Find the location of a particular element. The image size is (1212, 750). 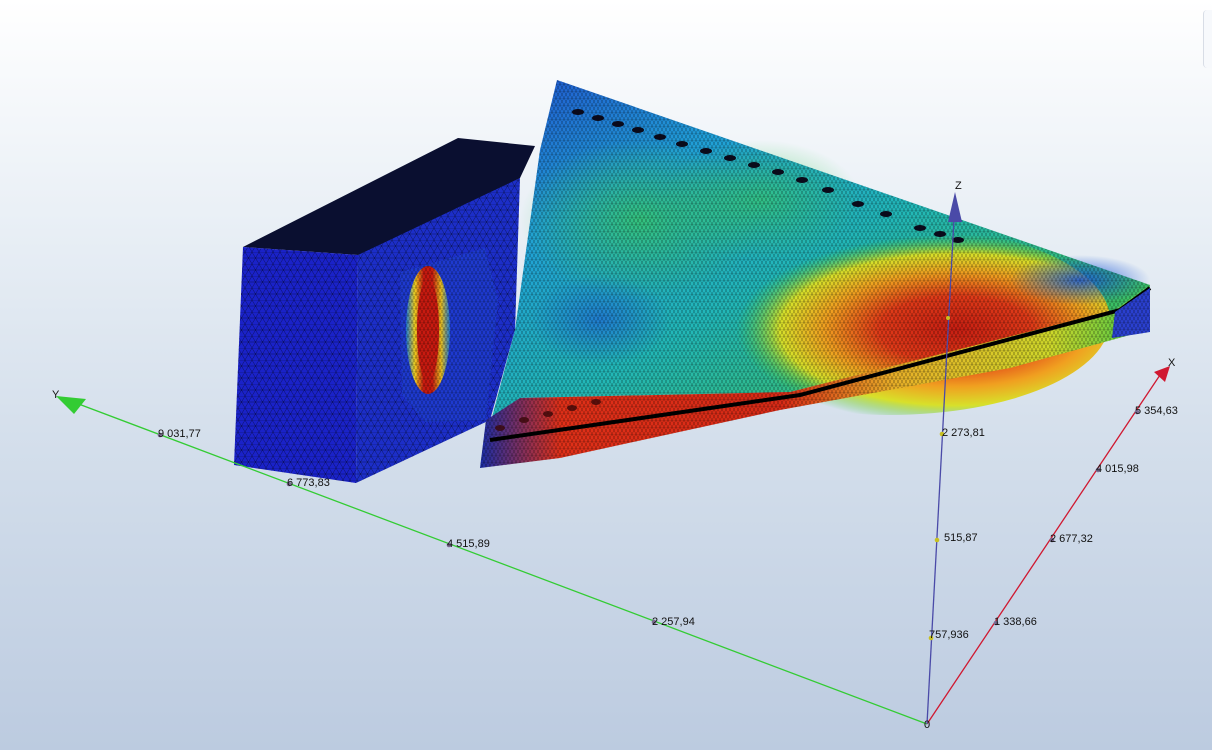

z-axis-arrow is located at coordinates (955, 207).